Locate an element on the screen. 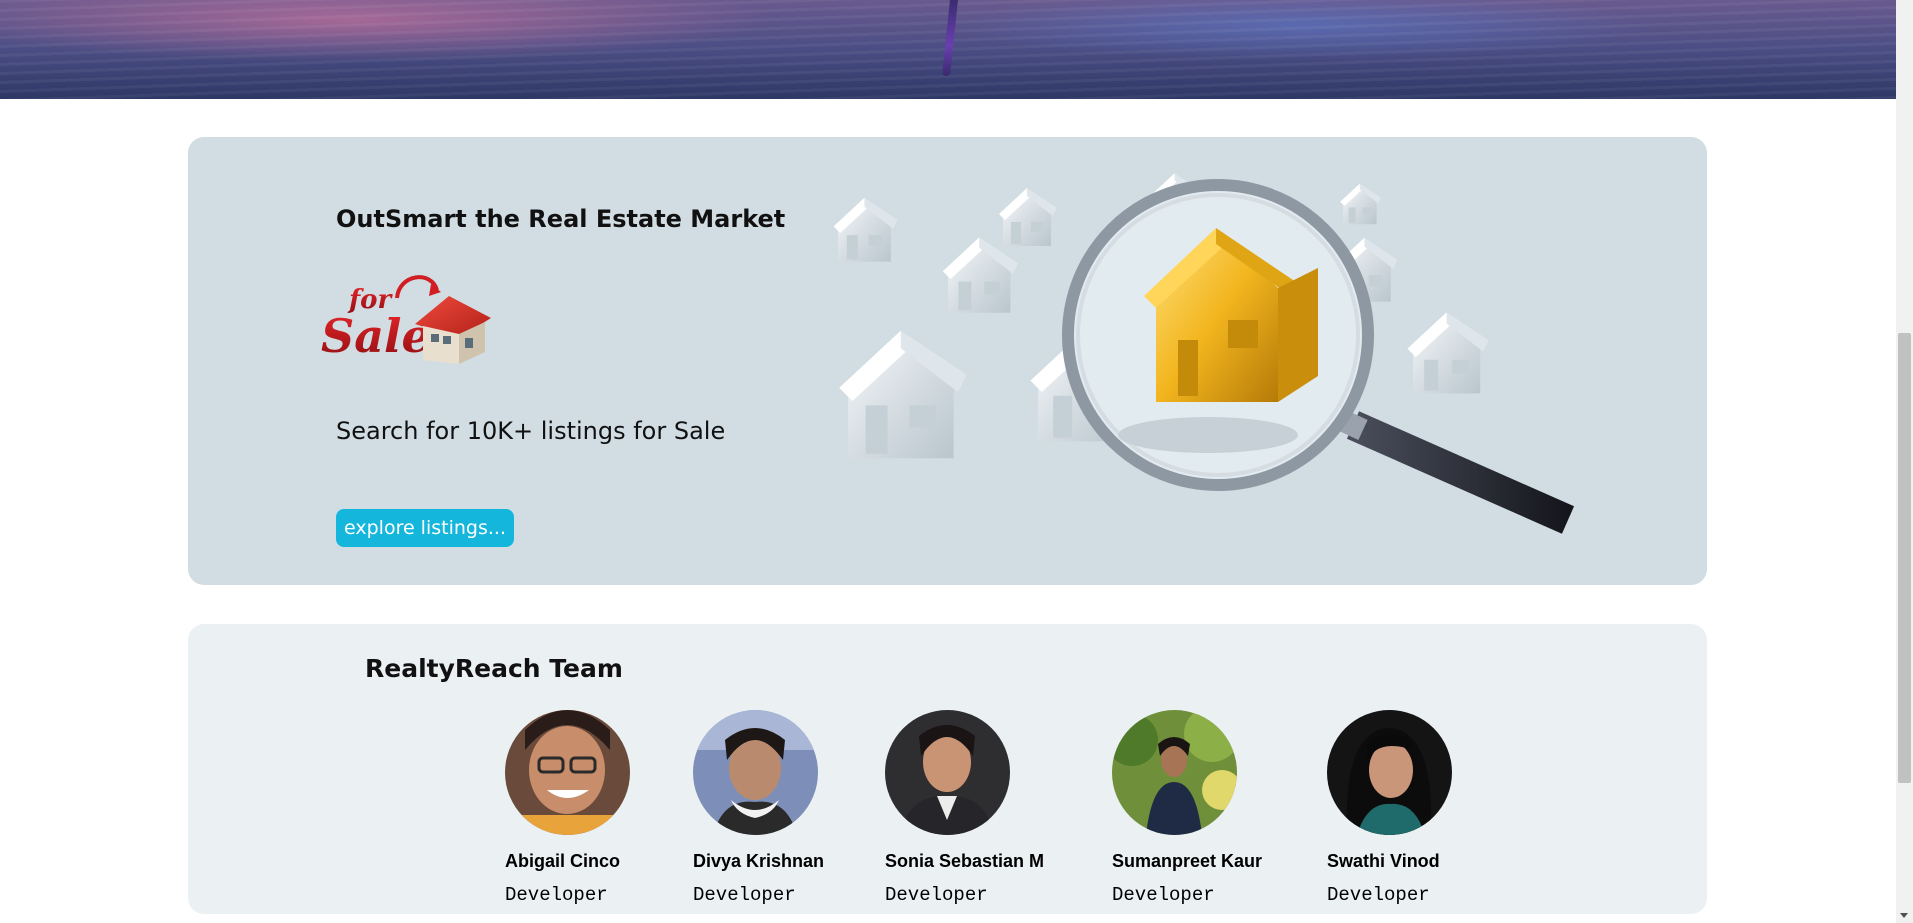 This screenshot has height=923, width=1913. team-title: RealtyReach Team is located at coordinates (494, 668).